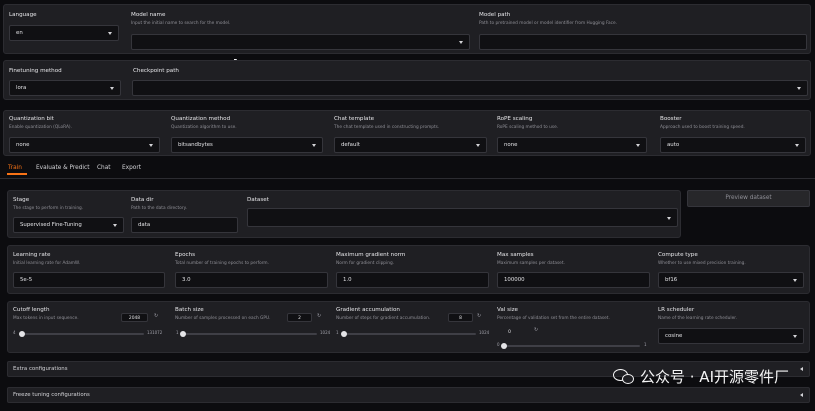 Image resolution: width=815 pixels, height=411 pixels. I want to click on tab-export: Export, so click(131, 168).